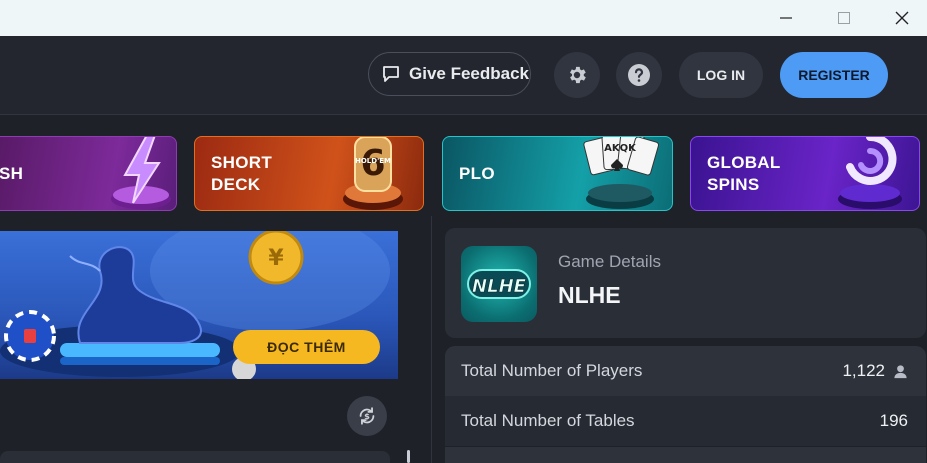  I want to click on playing-cards-icon: AKQK, so click(621, 173).